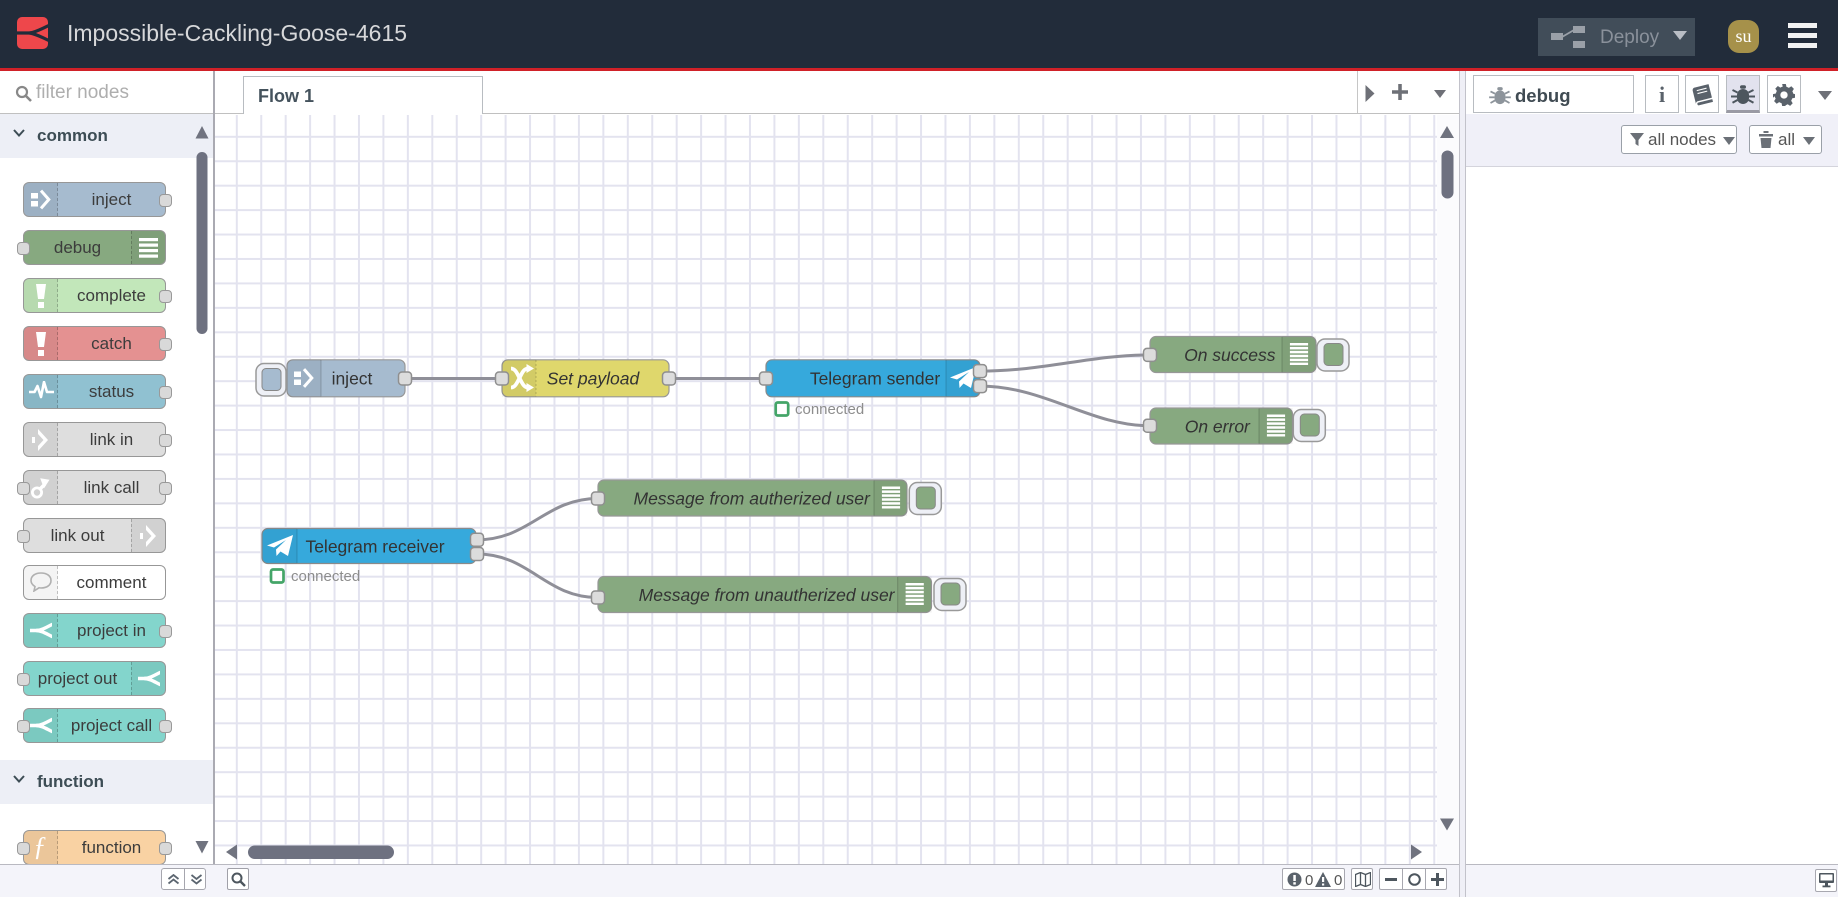 Image resolution: width=1838 pixels, height=897 pixels. Describe the element at coordinates (753, 498) in the screenshot. I see `svg-text: Message from autherized user` at that location.